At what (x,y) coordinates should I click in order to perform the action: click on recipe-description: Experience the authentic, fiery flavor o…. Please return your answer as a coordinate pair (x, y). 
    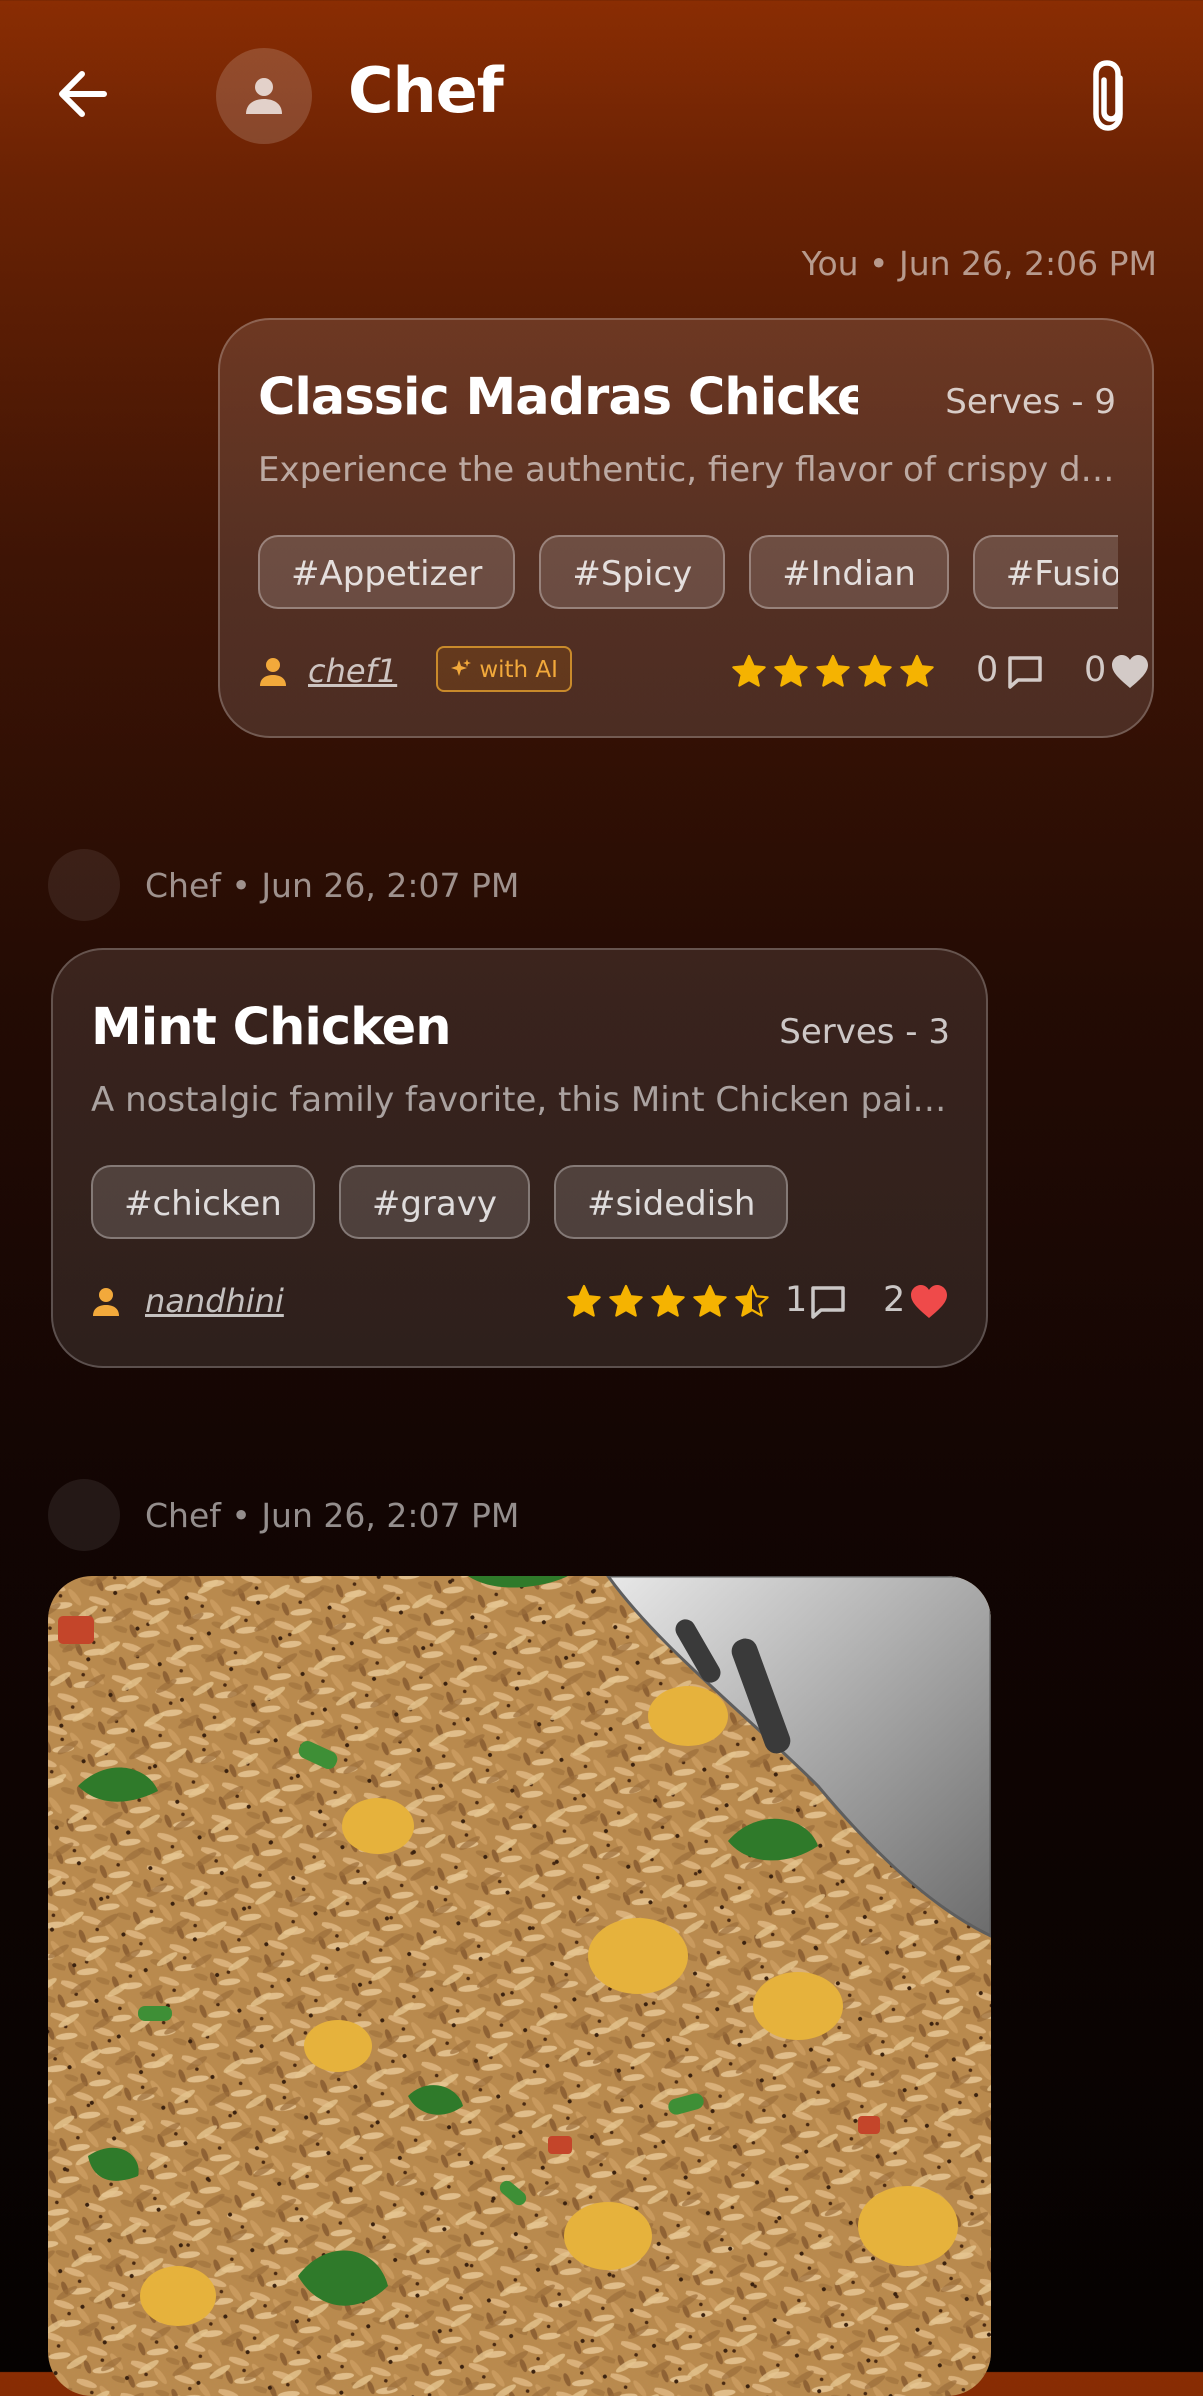
    Looking at the image, I should click on (688, 470).